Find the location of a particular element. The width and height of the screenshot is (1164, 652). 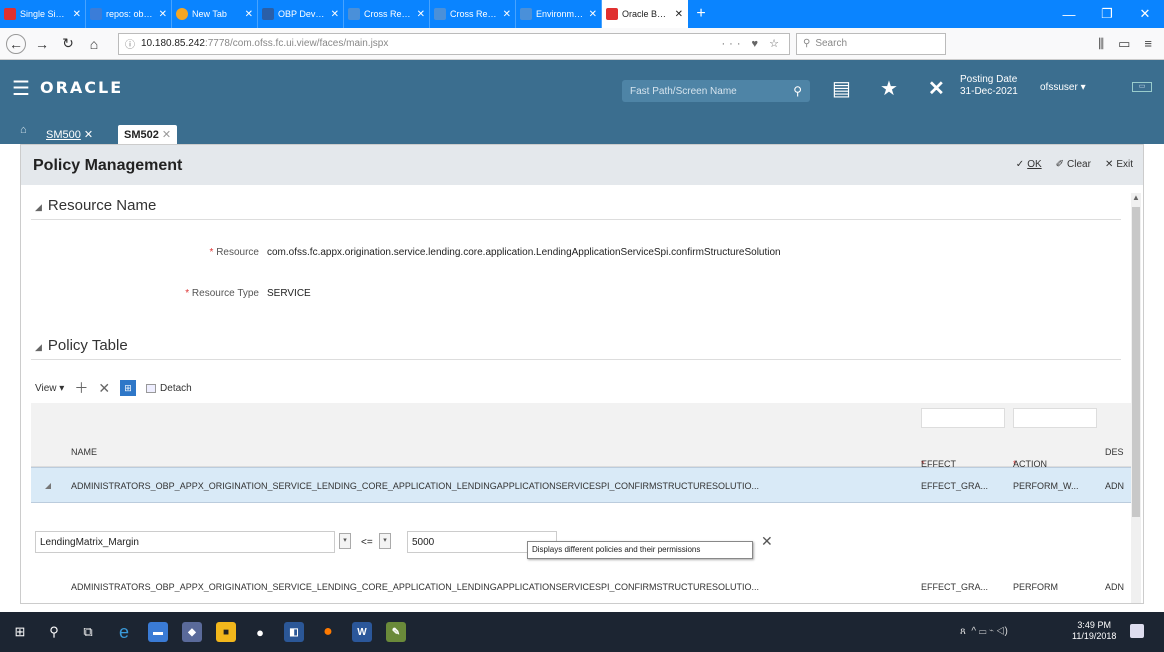

resource-name-section-header: ◢ Resource Name is located at coordinates (95, 205).